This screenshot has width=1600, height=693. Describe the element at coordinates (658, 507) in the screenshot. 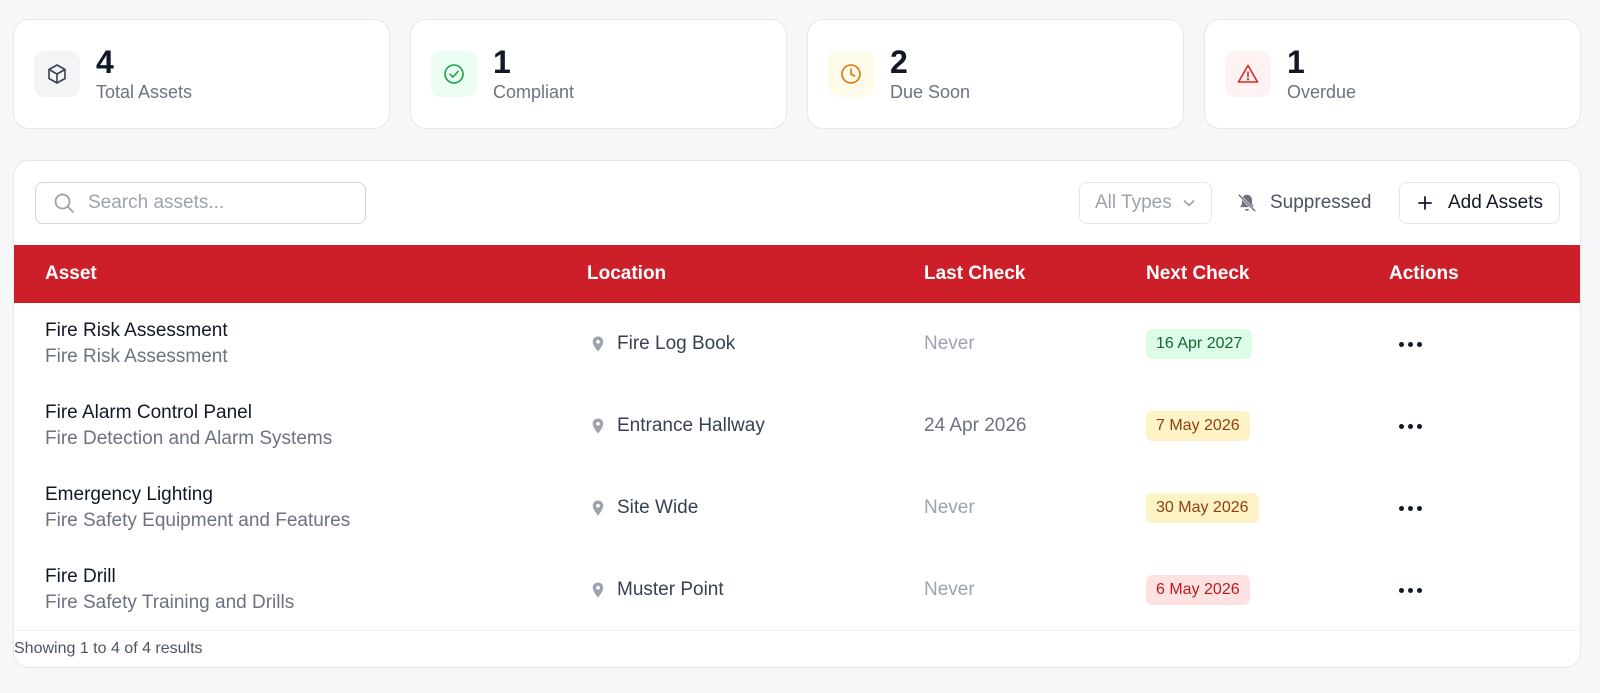

I see `asset-location: Site Wide` at that location.